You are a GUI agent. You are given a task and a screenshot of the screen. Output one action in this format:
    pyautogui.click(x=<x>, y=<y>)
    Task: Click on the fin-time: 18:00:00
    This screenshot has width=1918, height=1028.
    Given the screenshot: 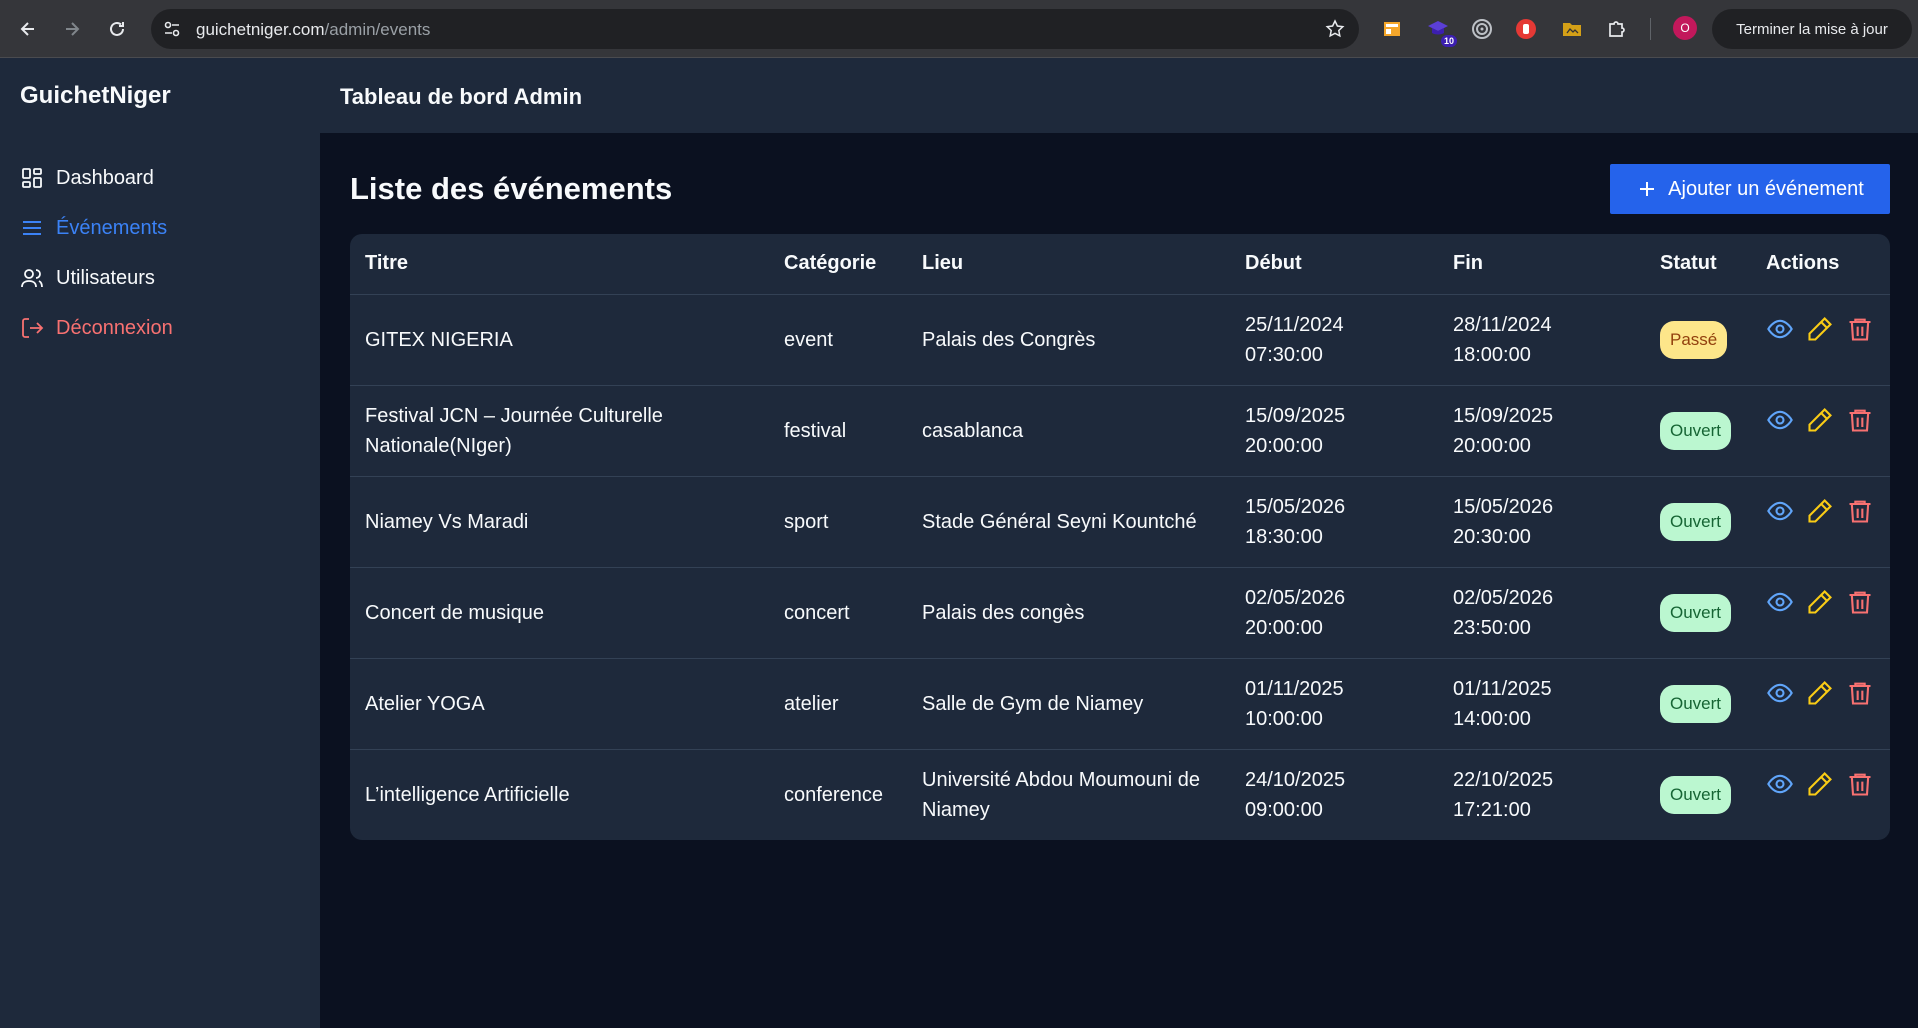 What is the action you would take?
    pyautogui.click(x=1492, y=354)
    